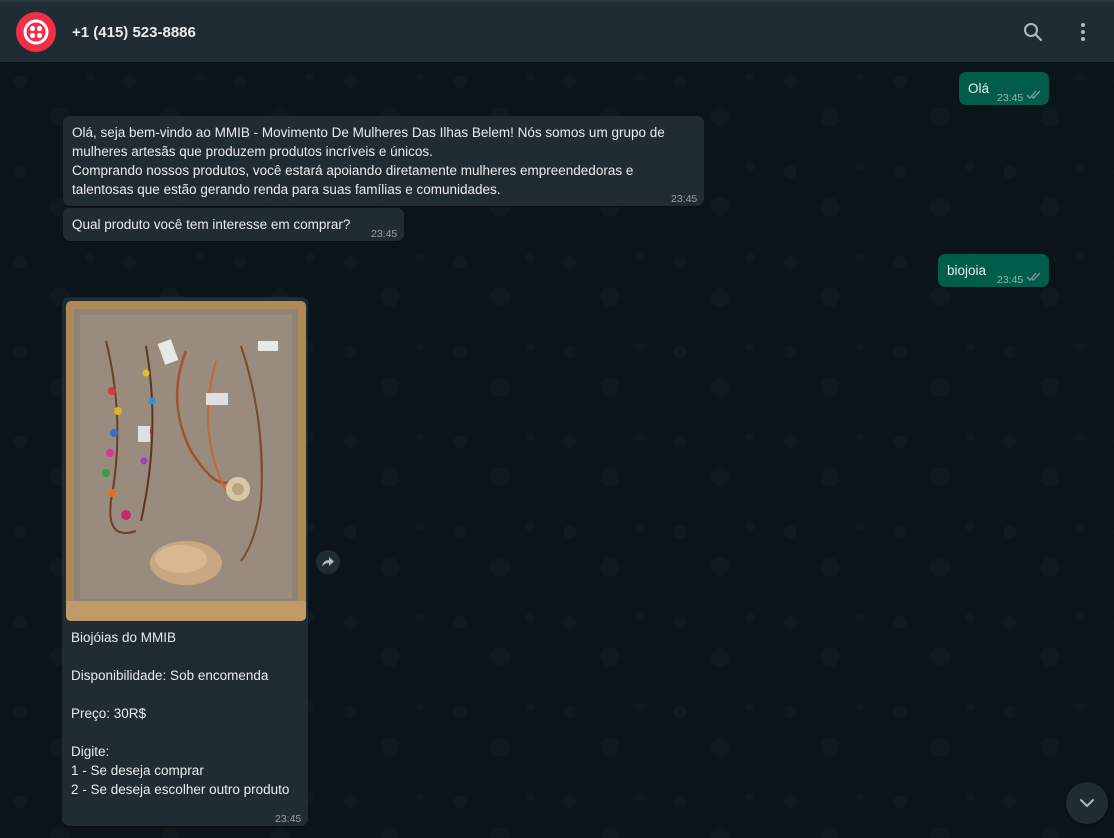  Describe the element at coordinates (134, 32) in the screenshot. I see `contact-name: +1 (415) 523-8886` at that location.